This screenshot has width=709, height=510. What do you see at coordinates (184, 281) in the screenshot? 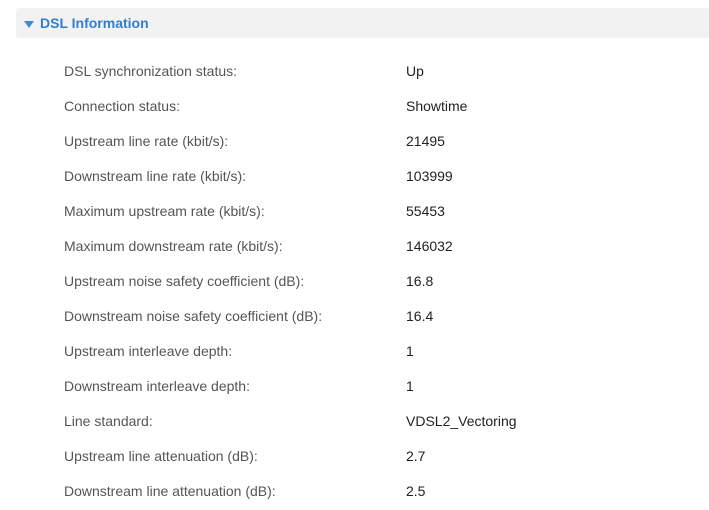
I see `info-label: Upstream noise safety coefficient (dB):` at bounding box center [184, 281].